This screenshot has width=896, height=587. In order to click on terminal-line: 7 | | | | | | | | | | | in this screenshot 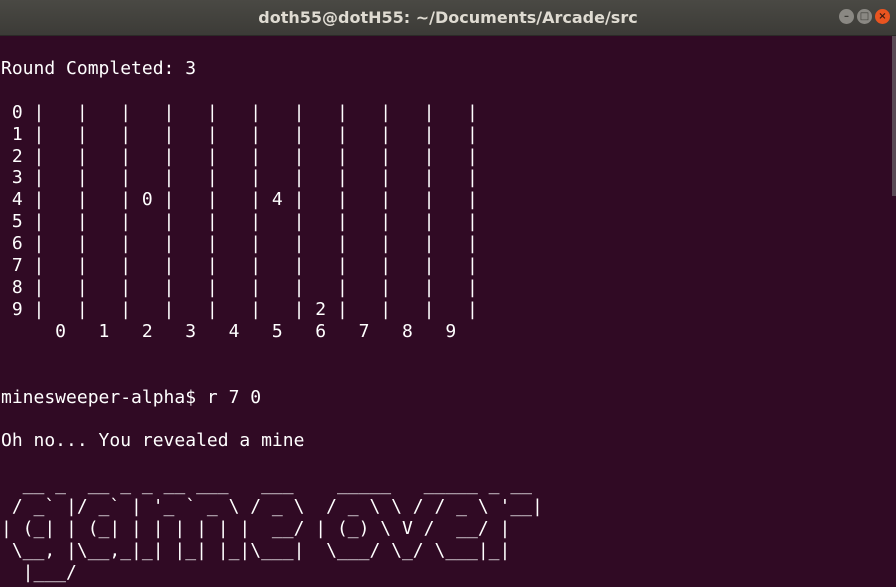, I will do `click(239, 266)`.